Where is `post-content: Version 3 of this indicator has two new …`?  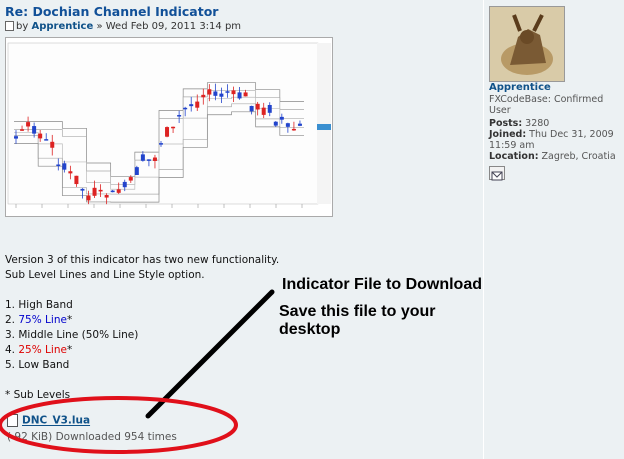
post-content: Version 3 of this indicator has two new … is located at coordinates (142, 328).